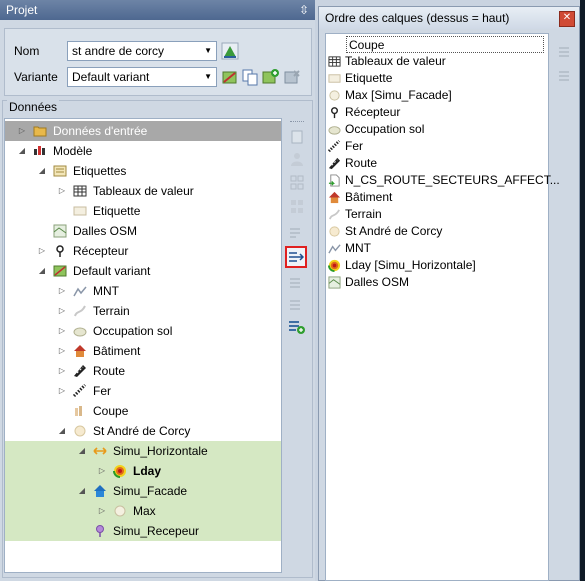  What do you see at coordinates (143, 331) in the screenshot?
I see `tree-item-occupation-sol: ▷ Occupation sol` at bounding box center [143, 331].